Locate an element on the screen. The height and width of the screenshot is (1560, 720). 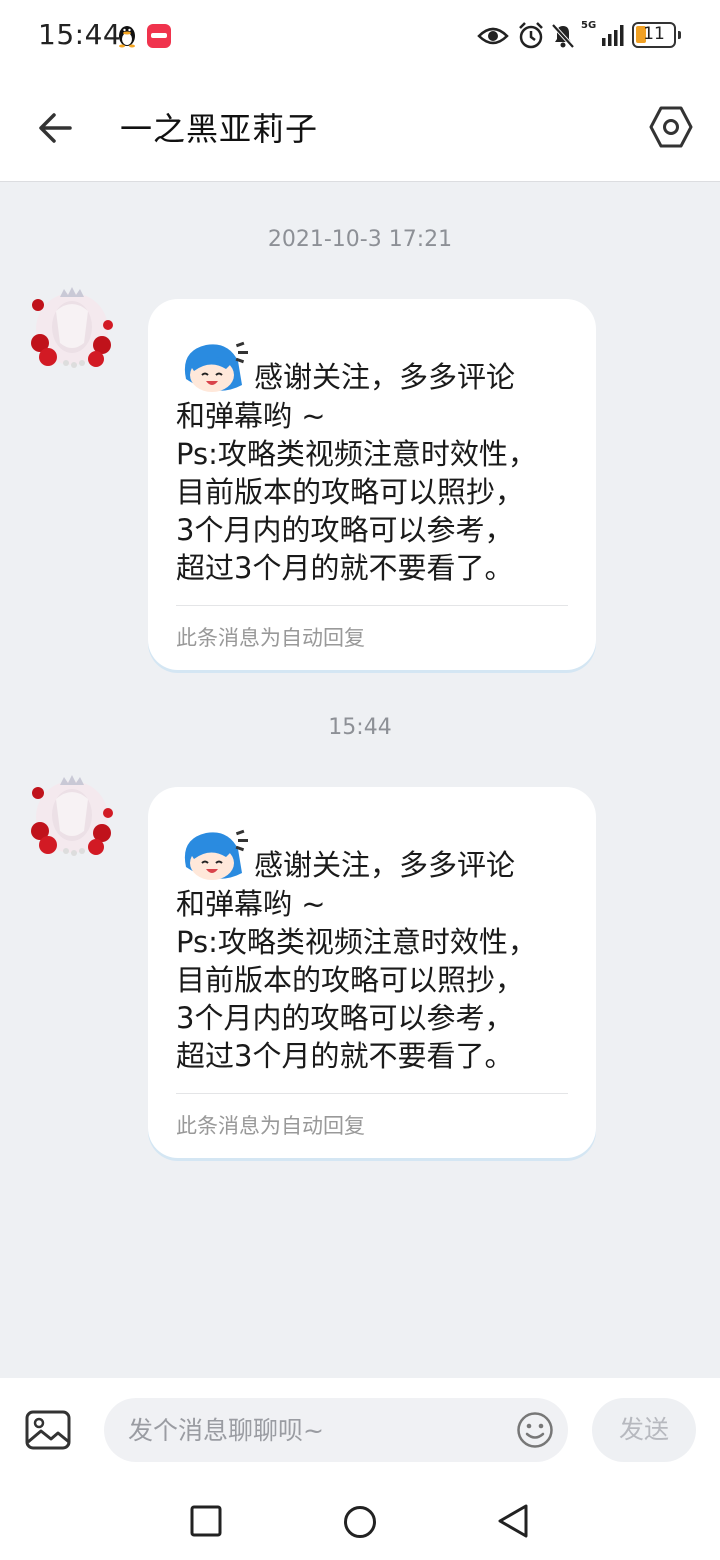
chat-title: 一之黑亚莉子 is located at coordinates (219, 129).